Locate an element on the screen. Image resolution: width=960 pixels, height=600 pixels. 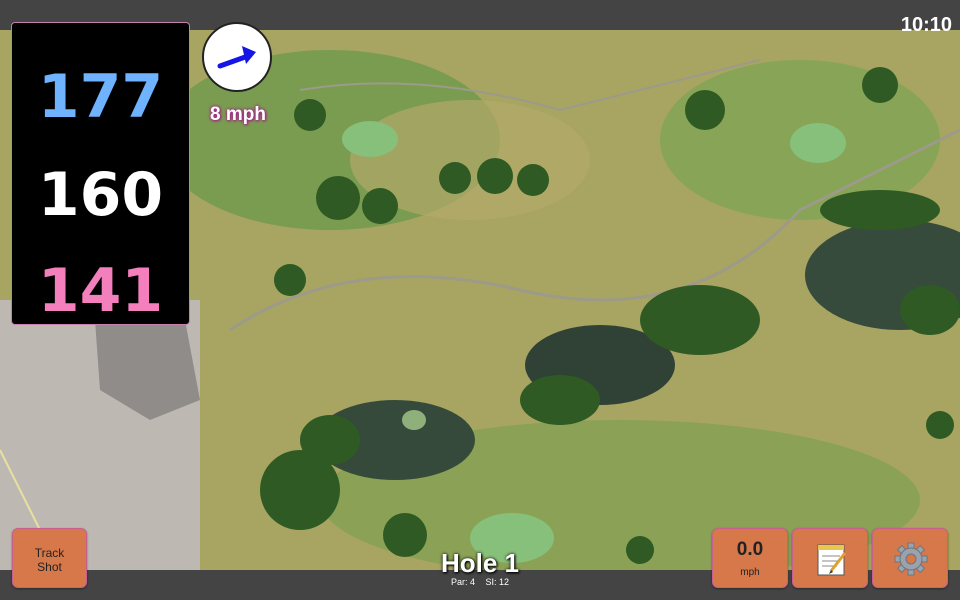
distance-panel: 177 160 141 is located at coordinates (100, 173).